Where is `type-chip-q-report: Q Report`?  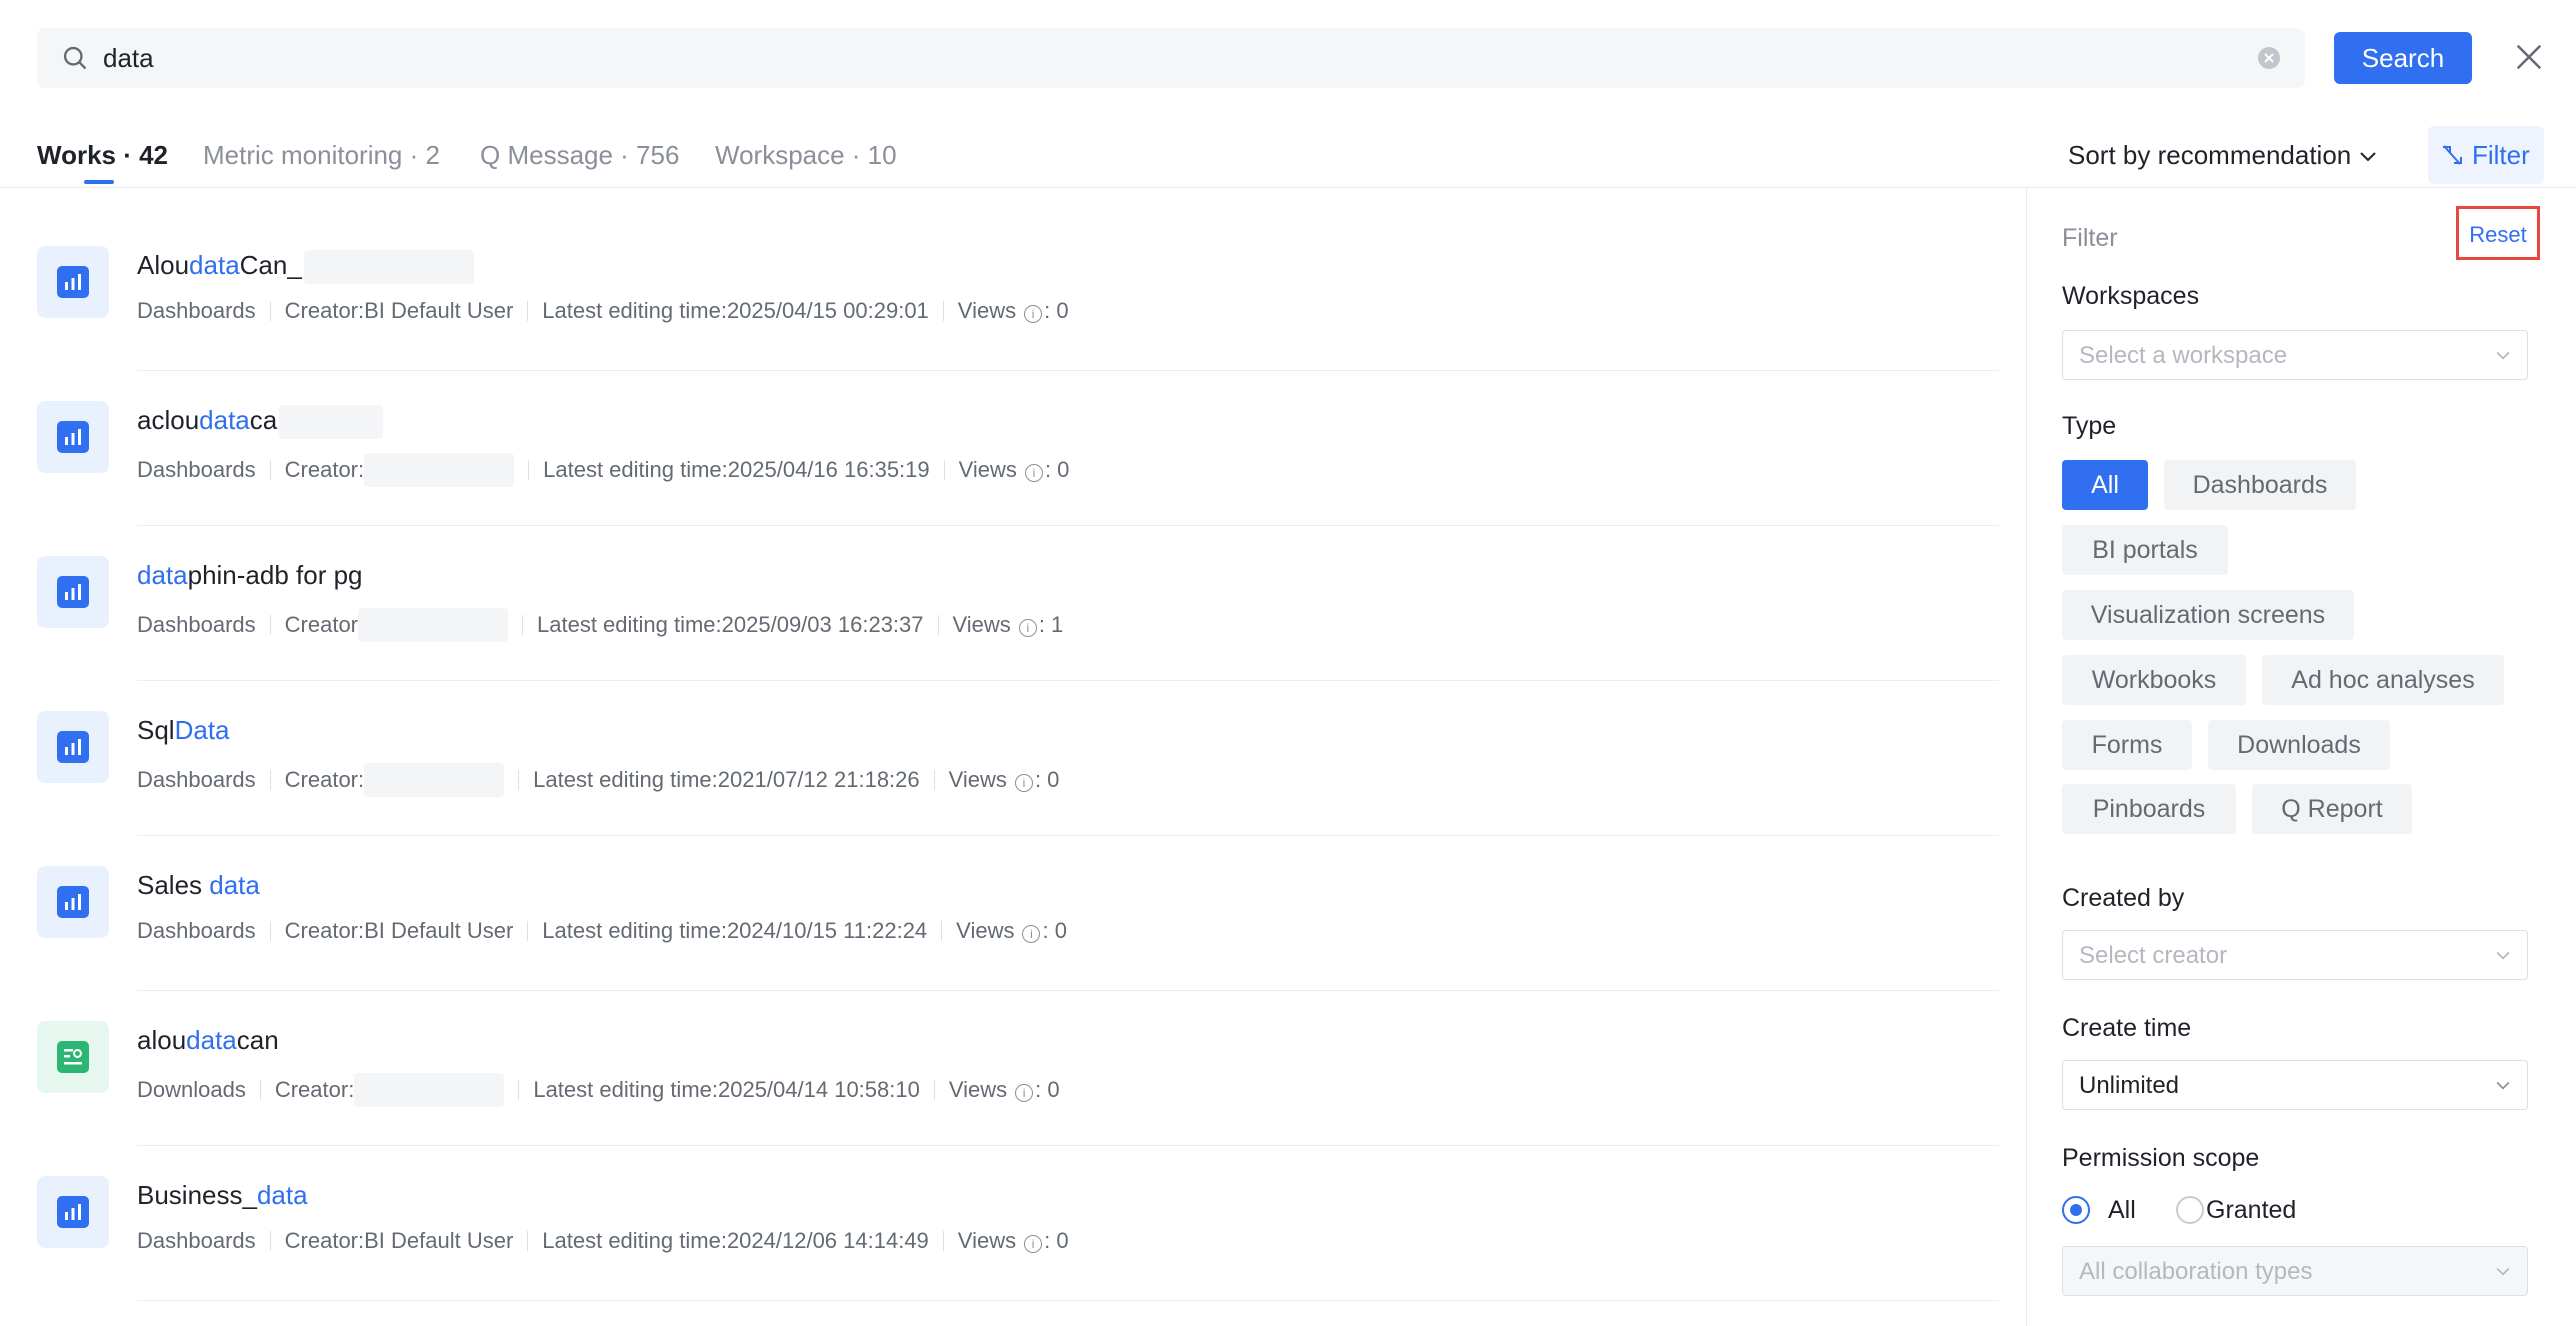 type-chip-q-report: Q Report is located at coordinates (2332, 809).